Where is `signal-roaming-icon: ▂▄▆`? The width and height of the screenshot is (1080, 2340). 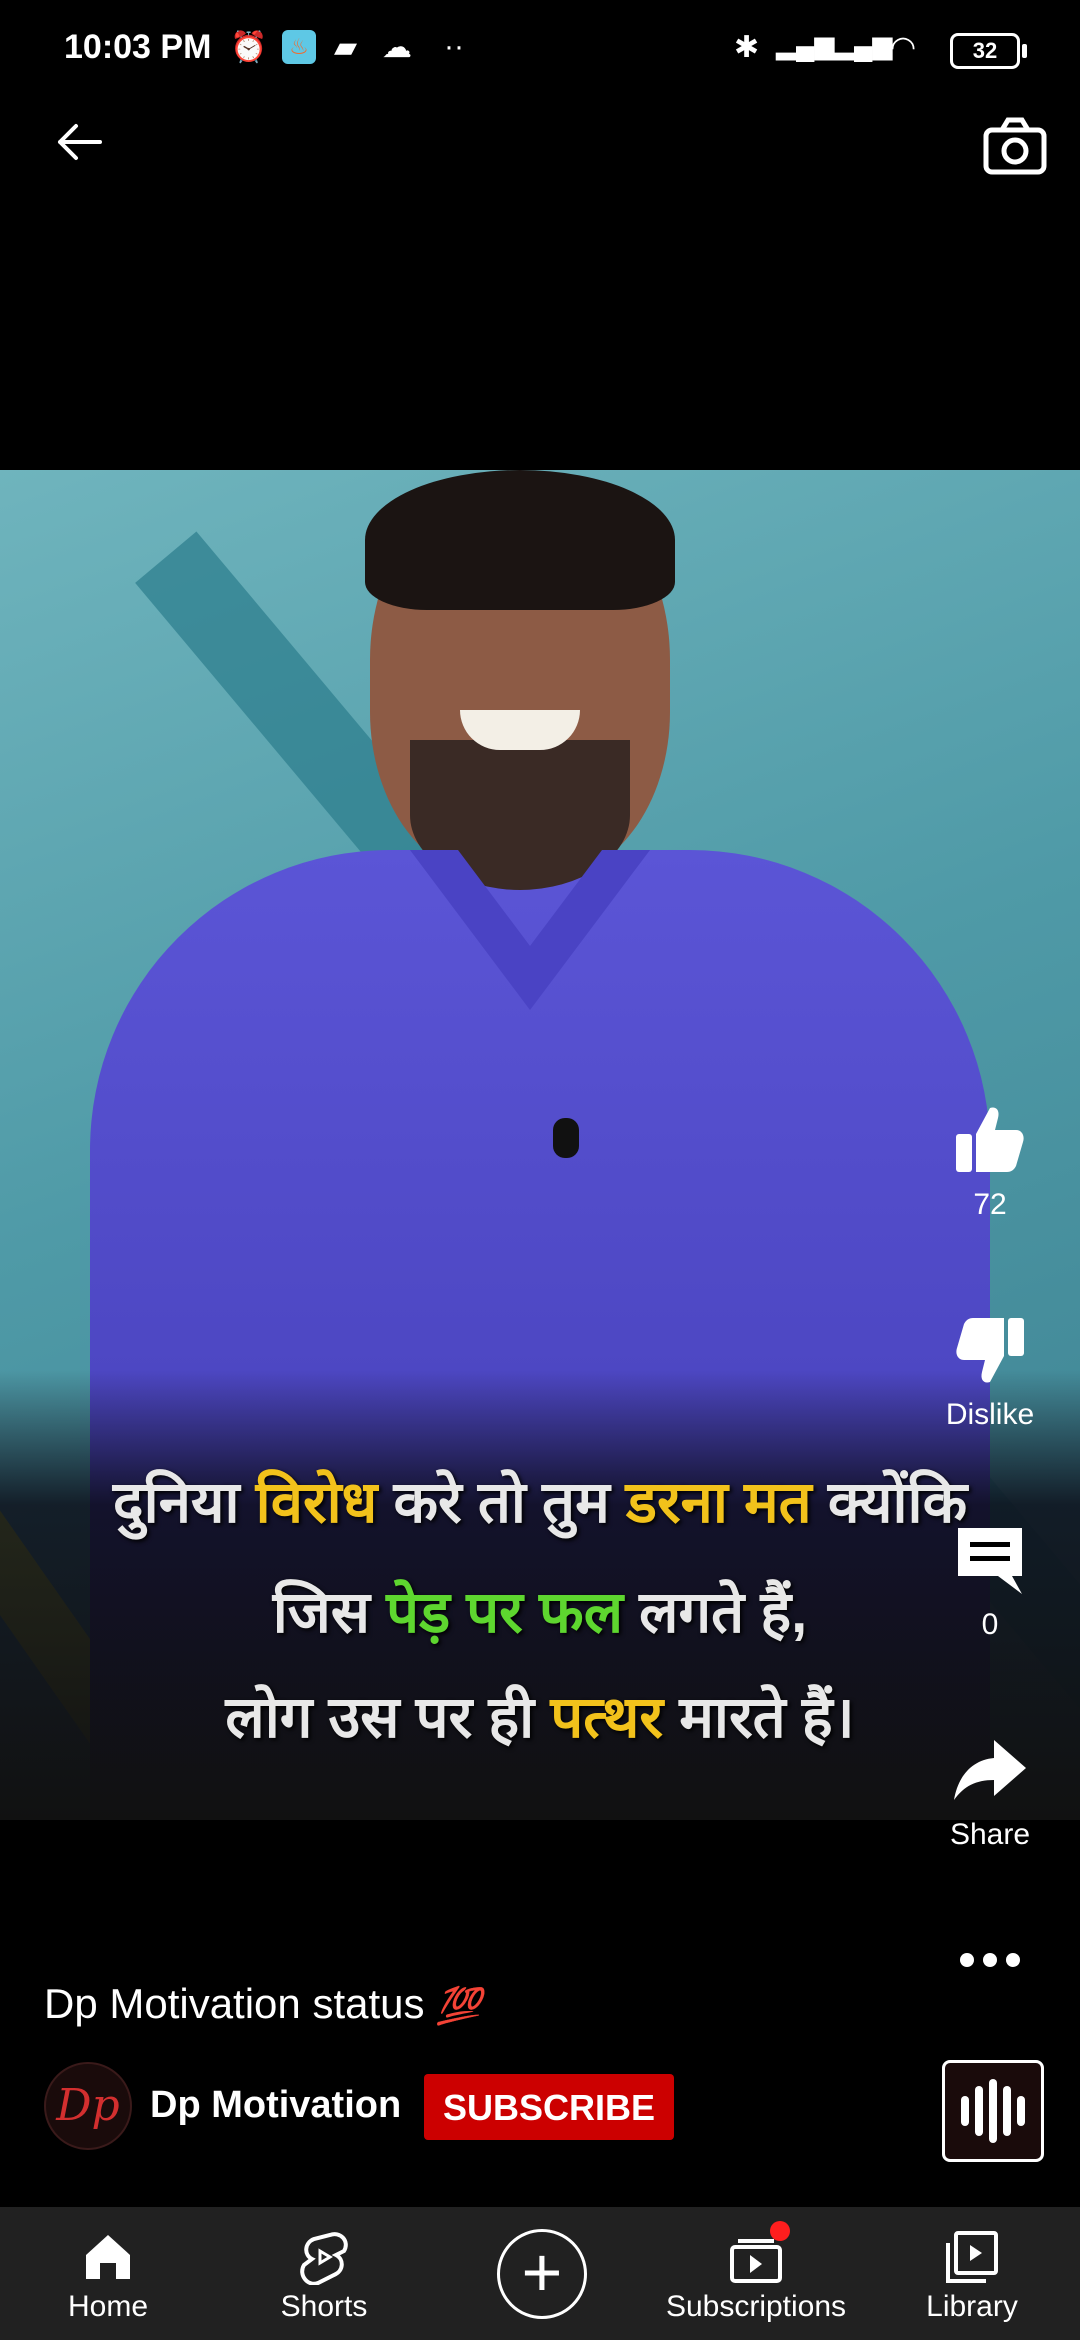
signal-roaming-icon: ▂▄▆ is located at coordinates (863, 45).